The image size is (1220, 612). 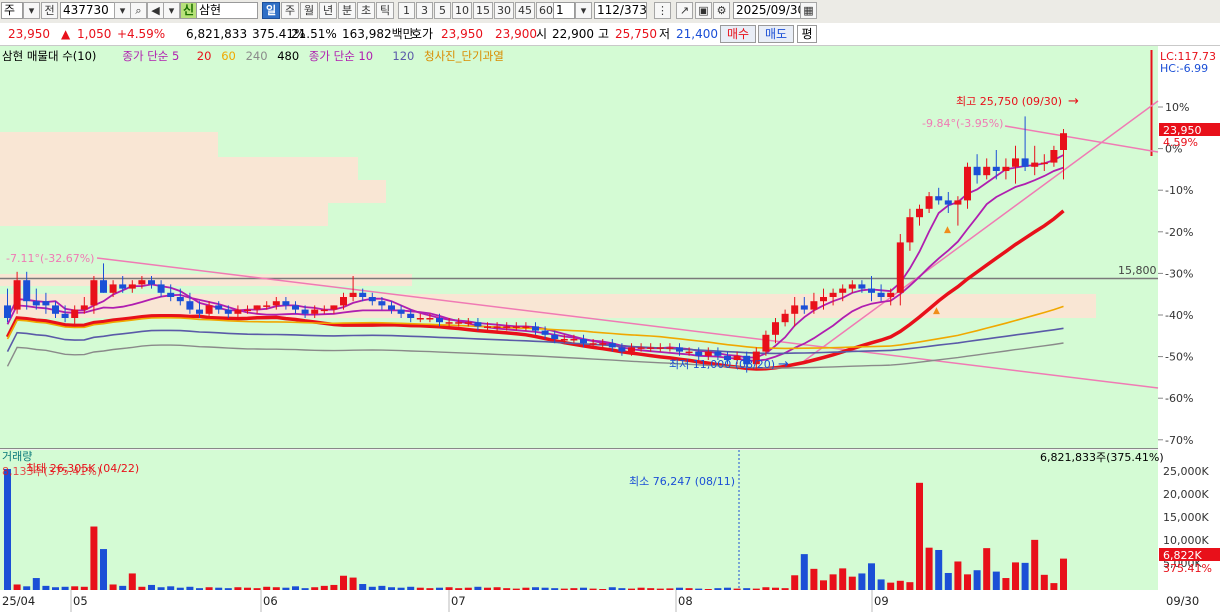 I want to click on interval-button-1: 1, so click(x=406, y=10).